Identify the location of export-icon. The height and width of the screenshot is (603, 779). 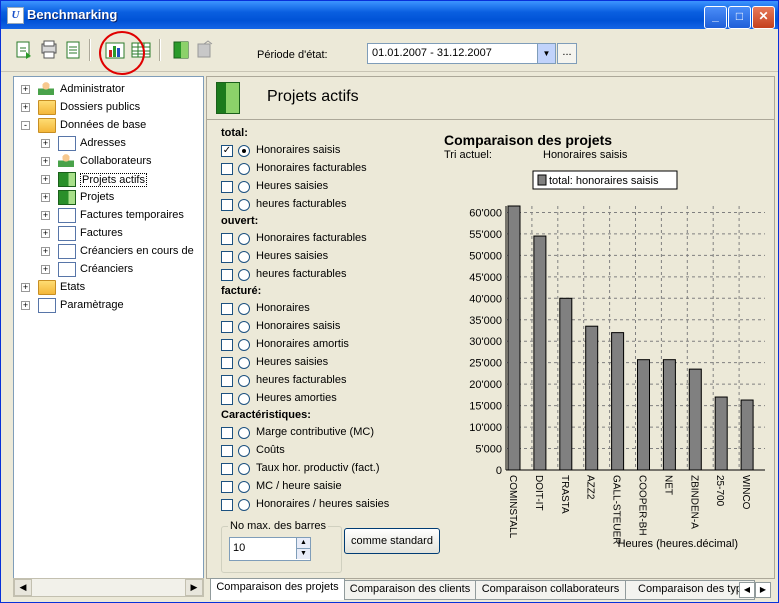
(24, 50).